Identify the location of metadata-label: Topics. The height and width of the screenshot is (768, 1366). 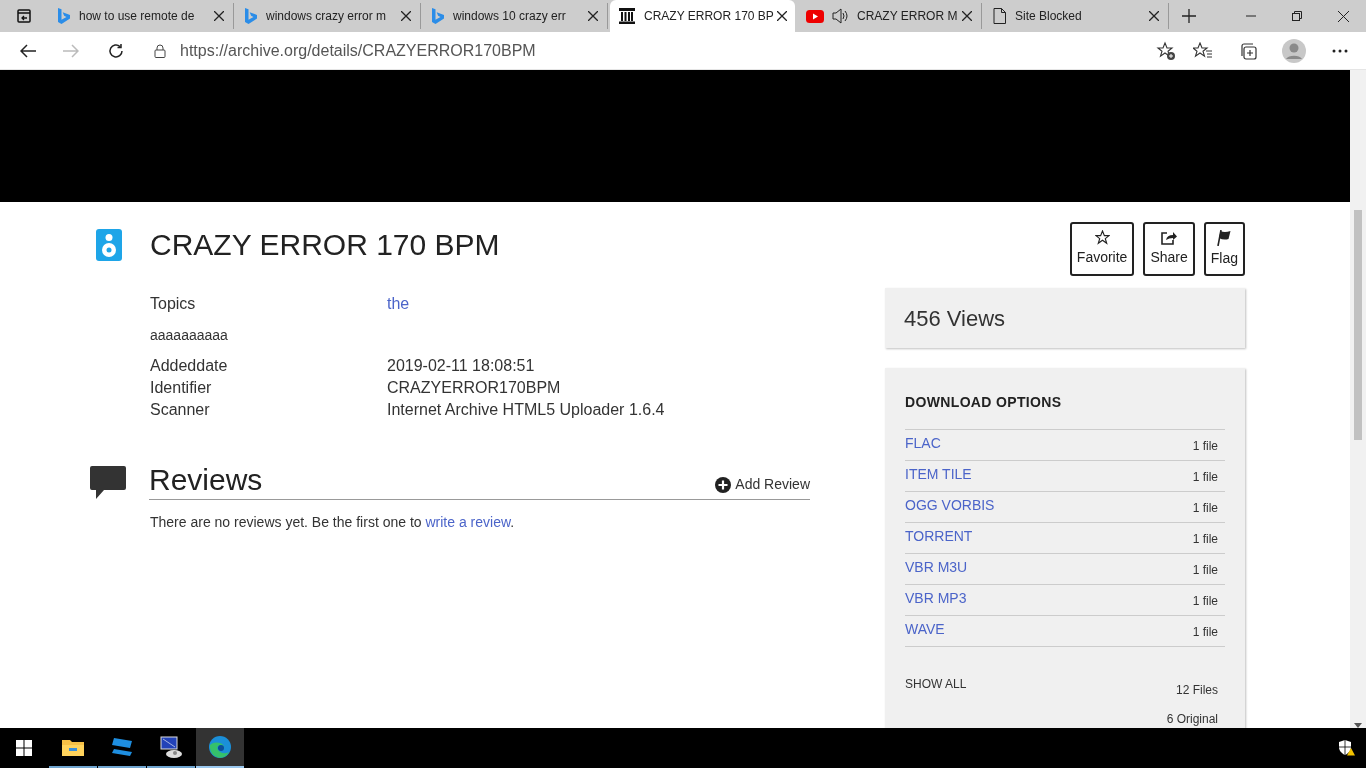
(173, 304).